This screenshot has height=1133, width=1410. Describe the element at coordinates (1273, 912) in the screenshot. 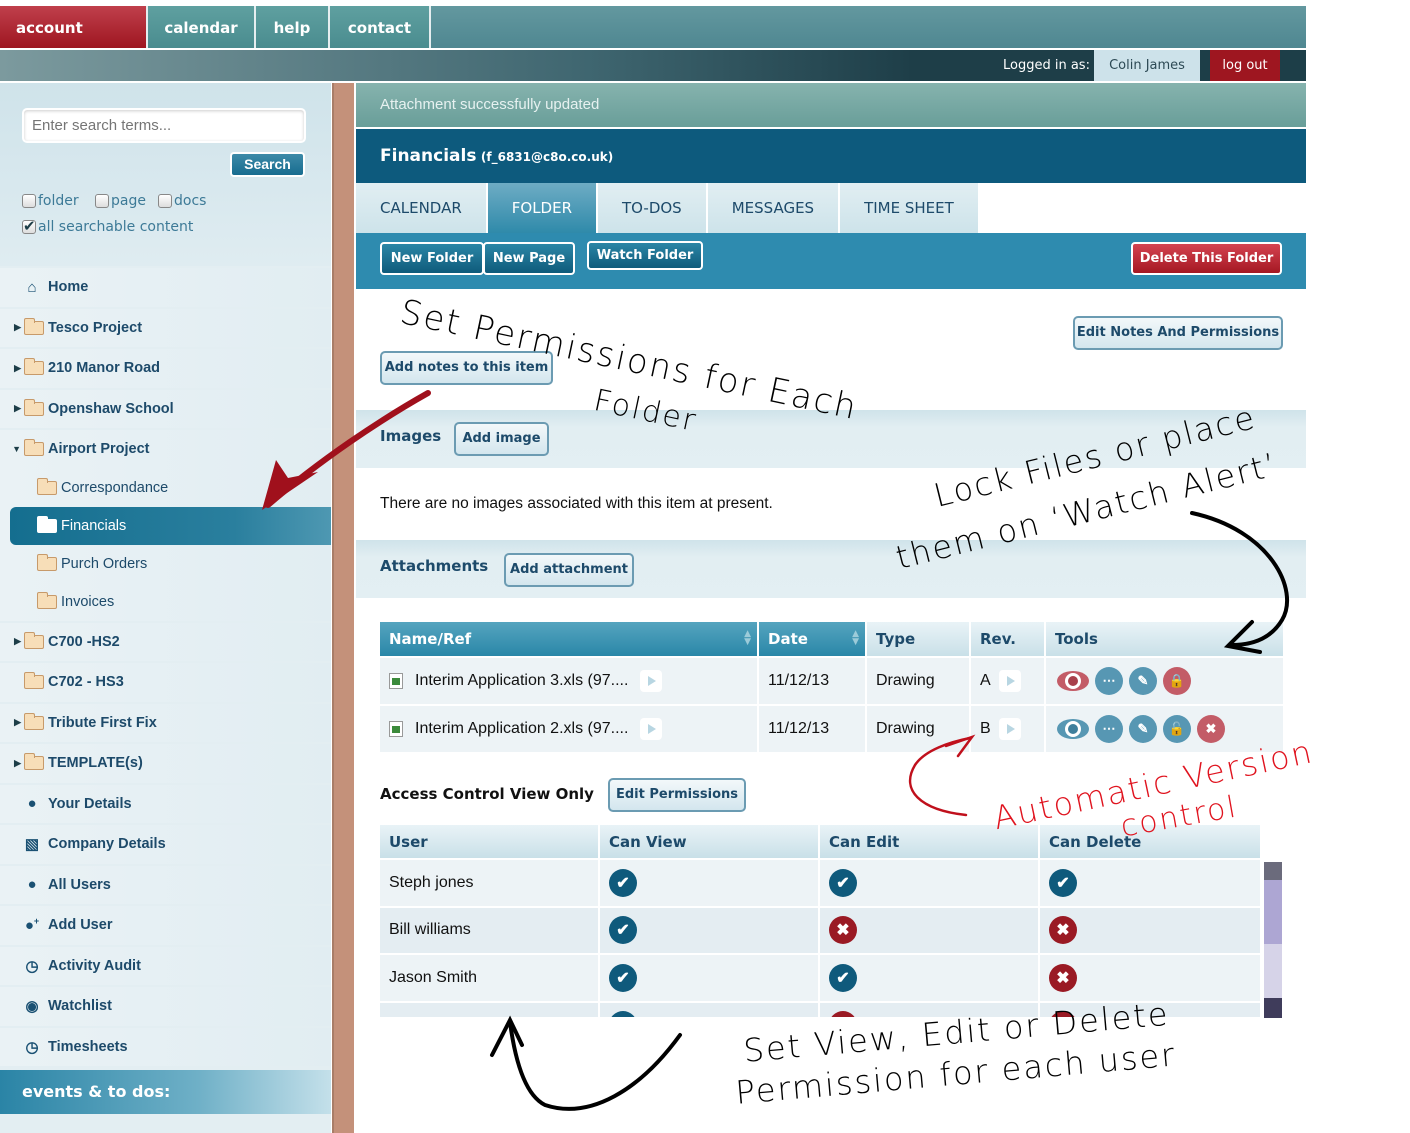

I see `scroll-thumb` at that location.